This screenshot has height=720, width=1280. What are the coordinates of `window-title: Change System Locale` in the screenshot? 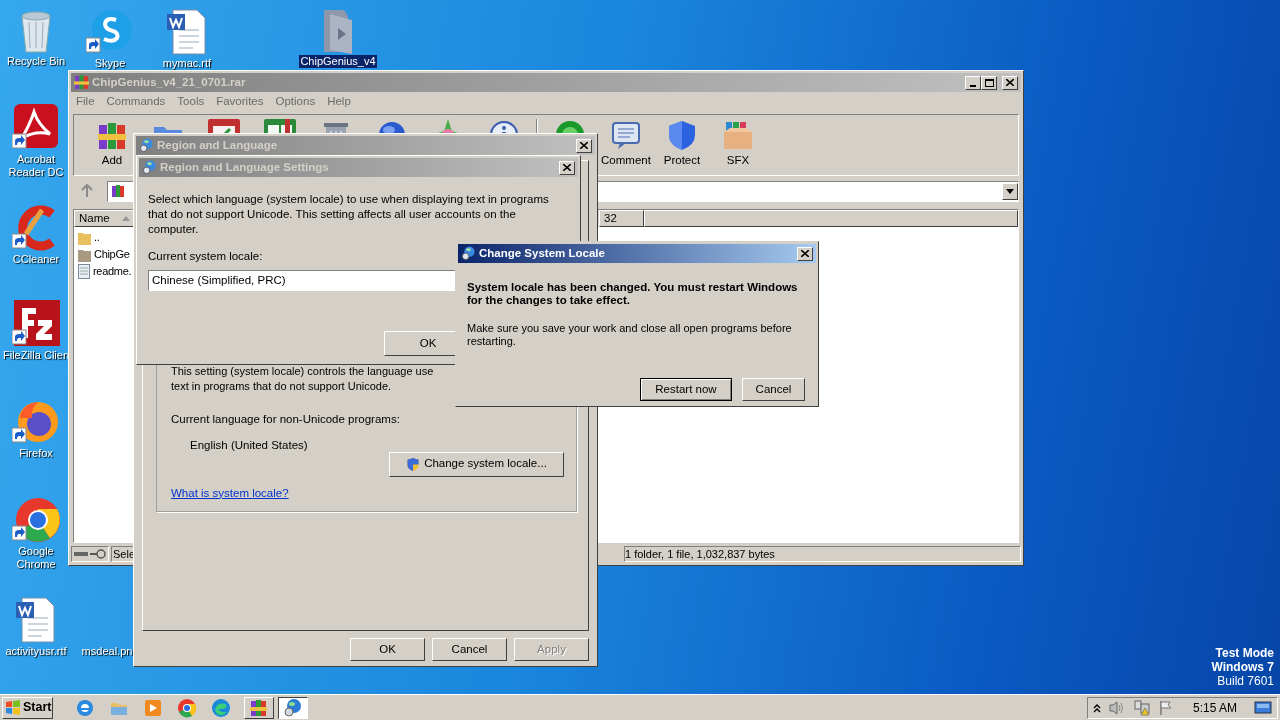 It's located at (542, 253).